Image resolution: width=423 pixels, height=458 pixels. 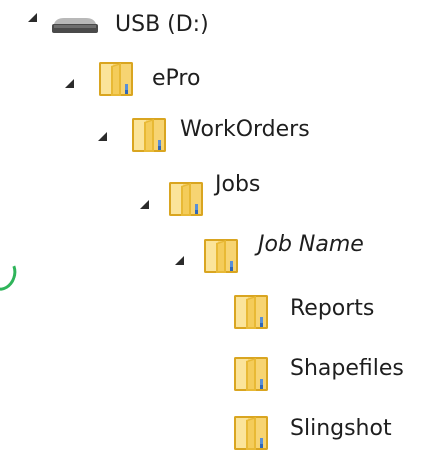 I want to click on tree-item-usb-drive: USB (D:), so click(x=120, y=26).